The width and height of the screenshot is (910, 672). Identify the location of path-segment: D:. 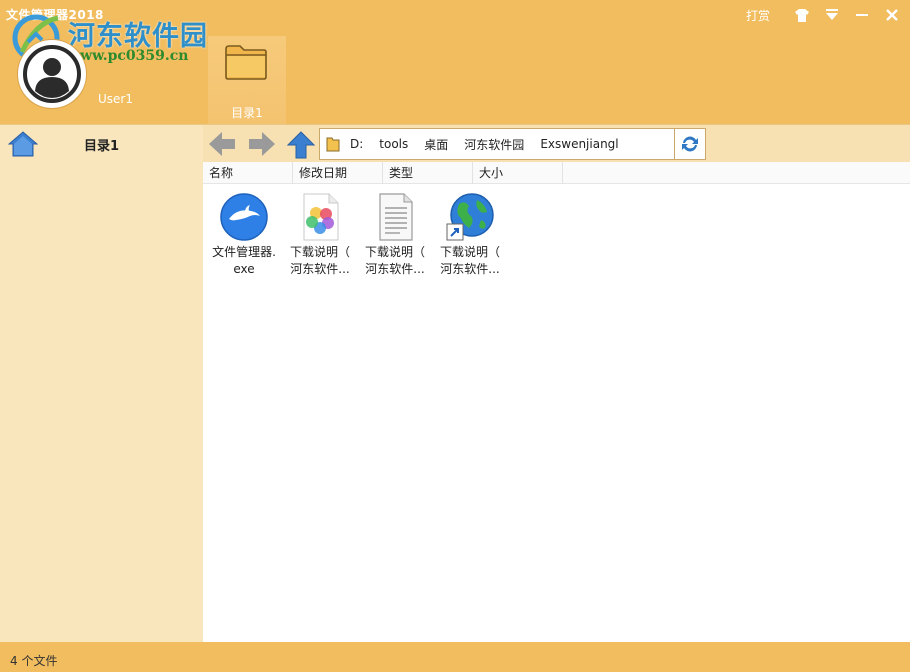
(356, 144).